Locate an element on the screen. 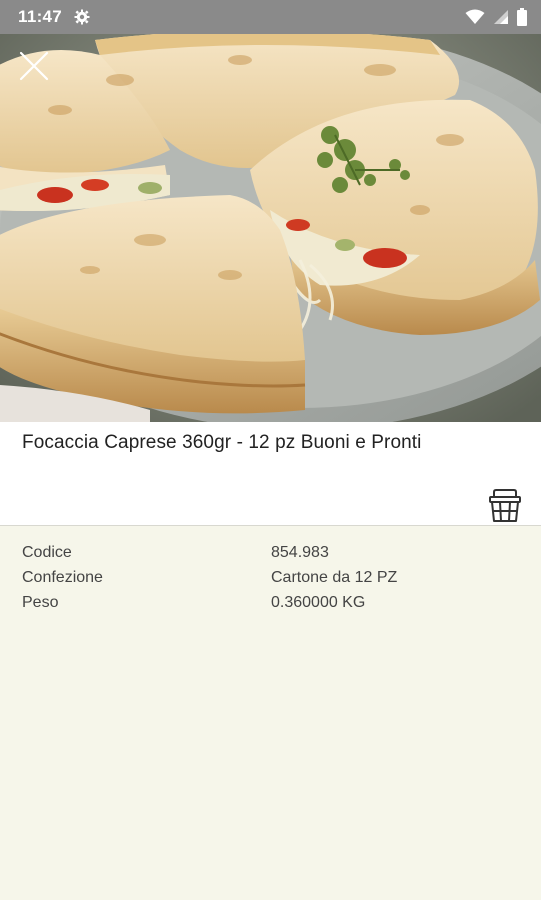  signal-icon is located at coordinates (501, 17).